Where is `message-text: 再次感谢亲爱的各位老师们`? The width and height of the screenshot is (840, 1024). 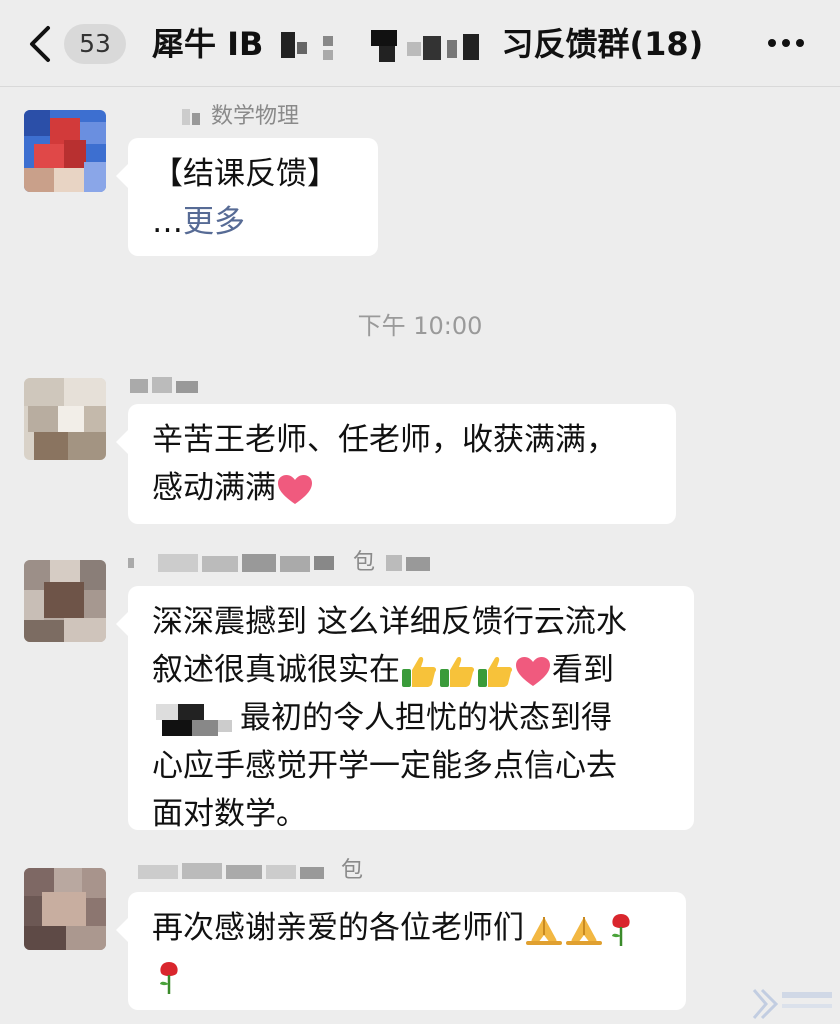
message-text: 再次感谢亲爱的各位老师们 is located at coordinates (338, 928).